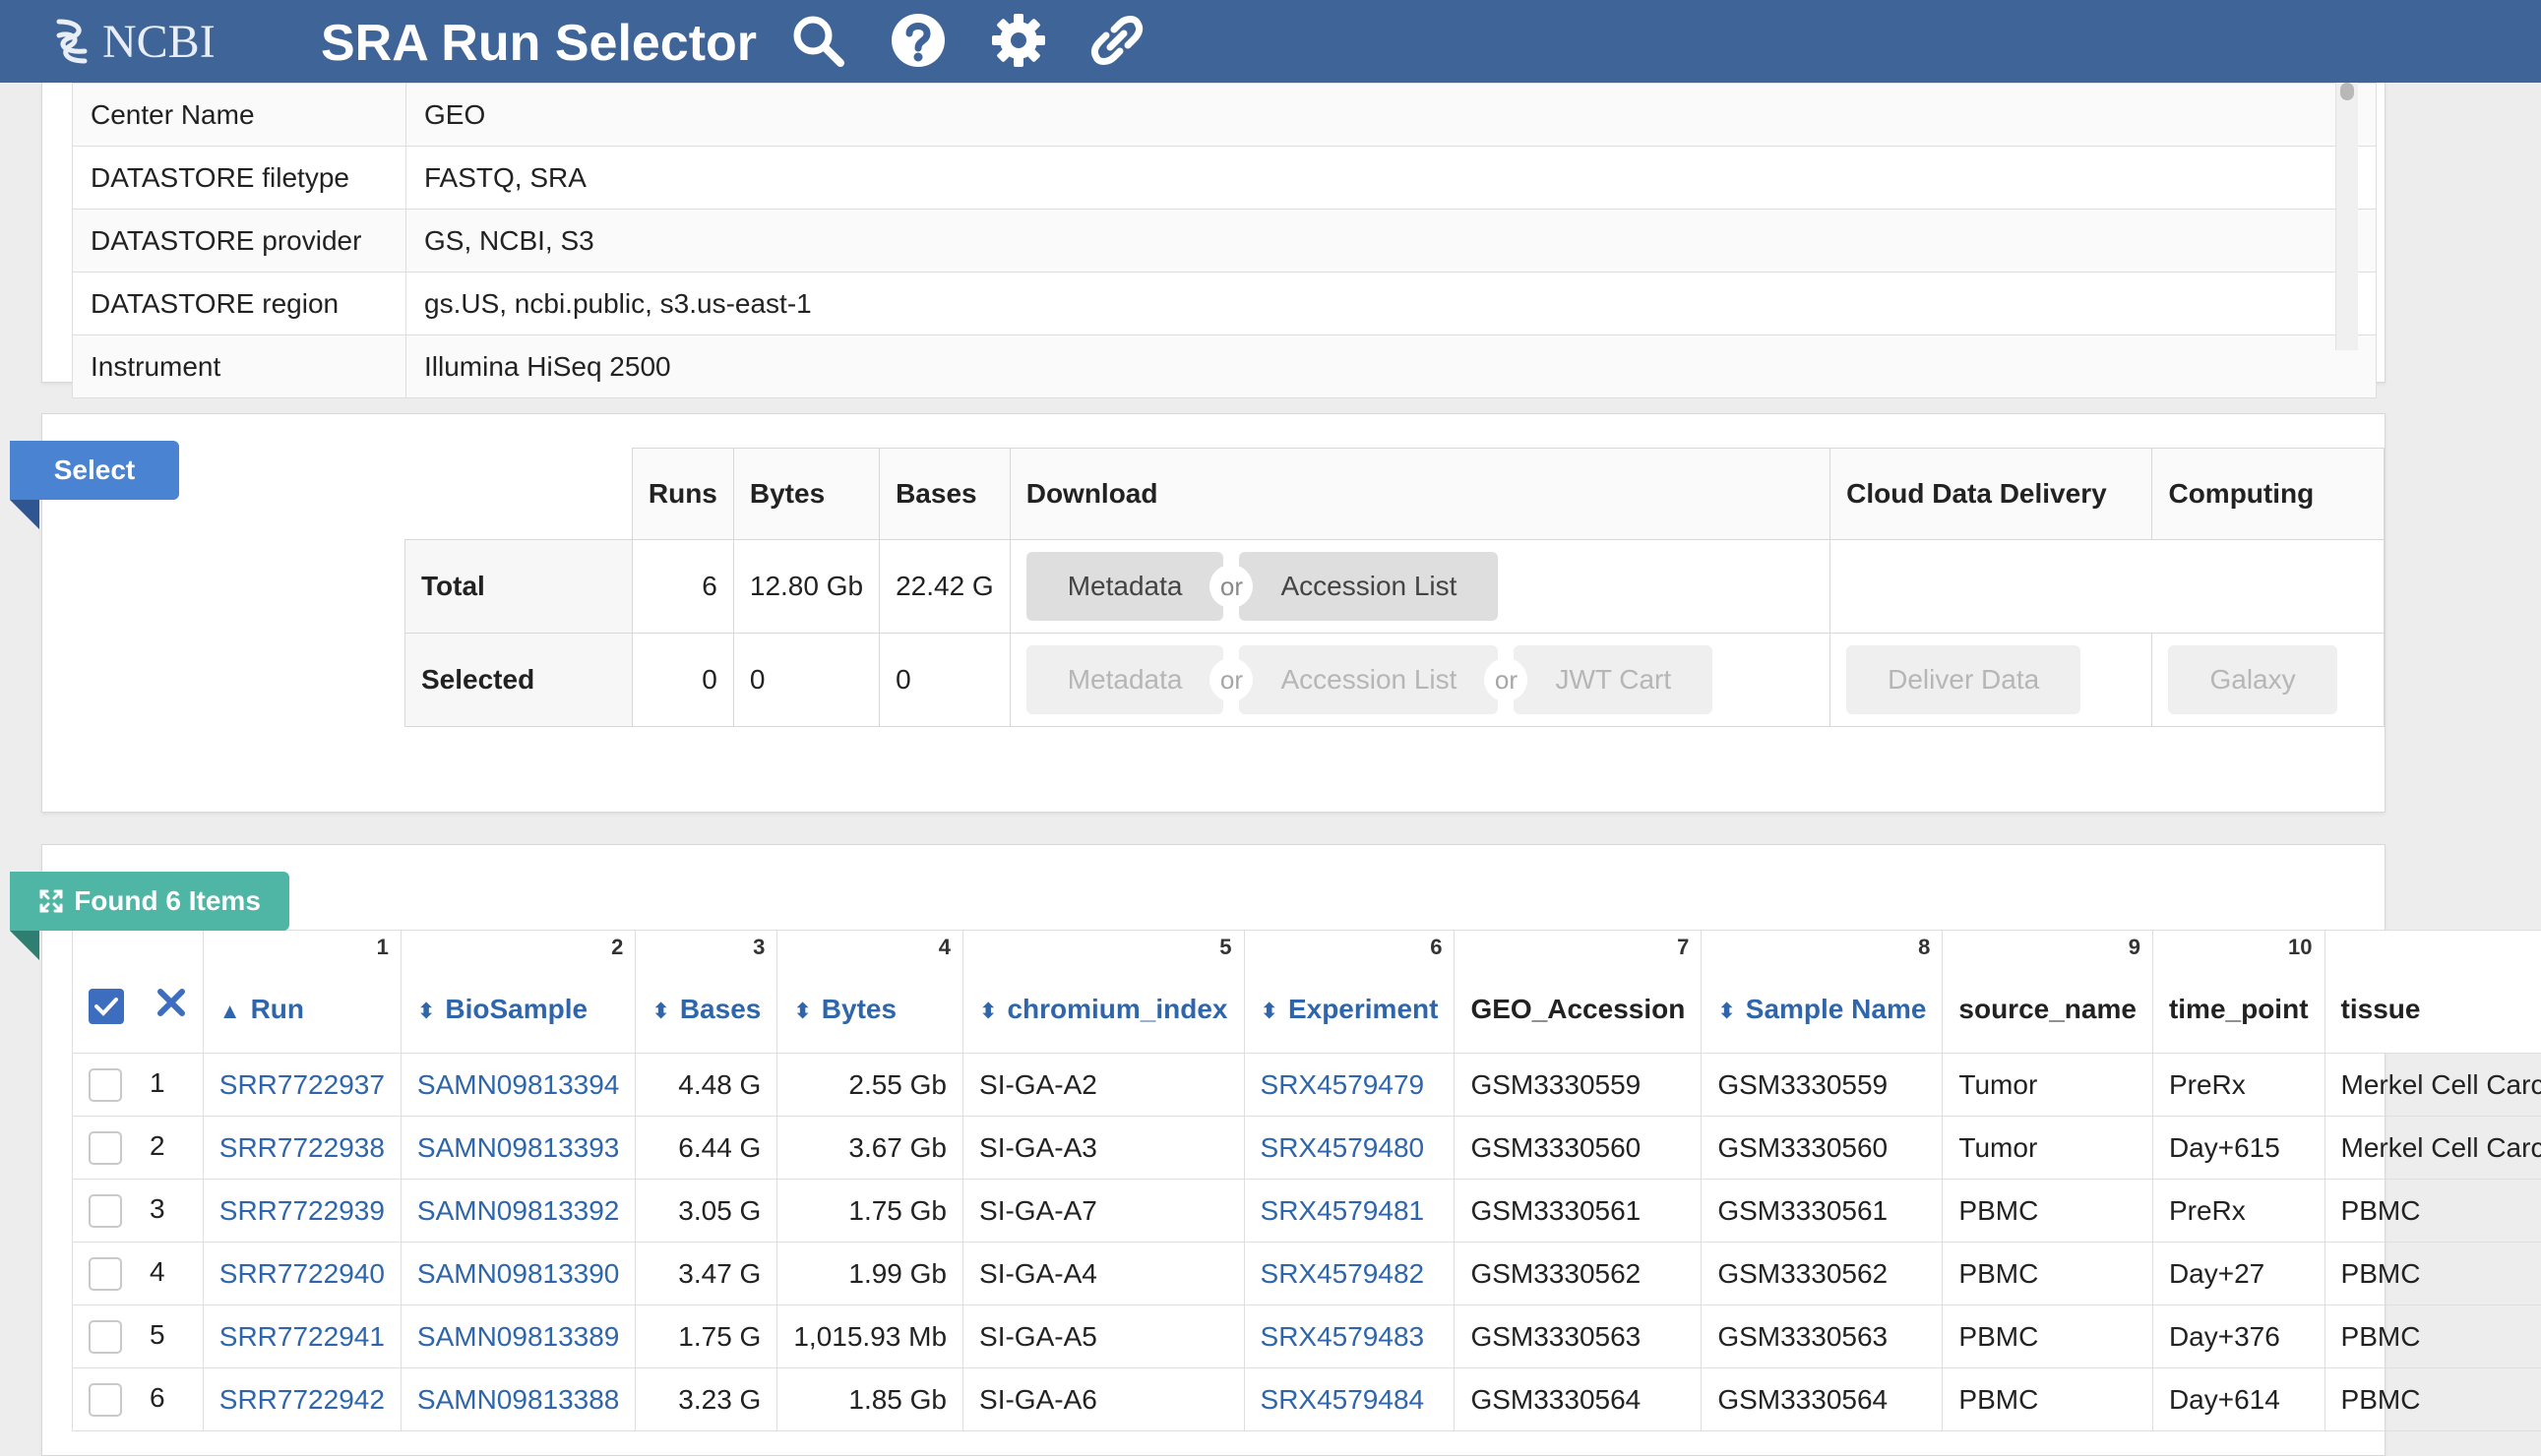 The width and height of the screenshot is (2541, 1456). Describe the element at coordinates (1104, 1336) in the screenshot. I see `chromium-index-cell: SI-GA-A5` at that location.